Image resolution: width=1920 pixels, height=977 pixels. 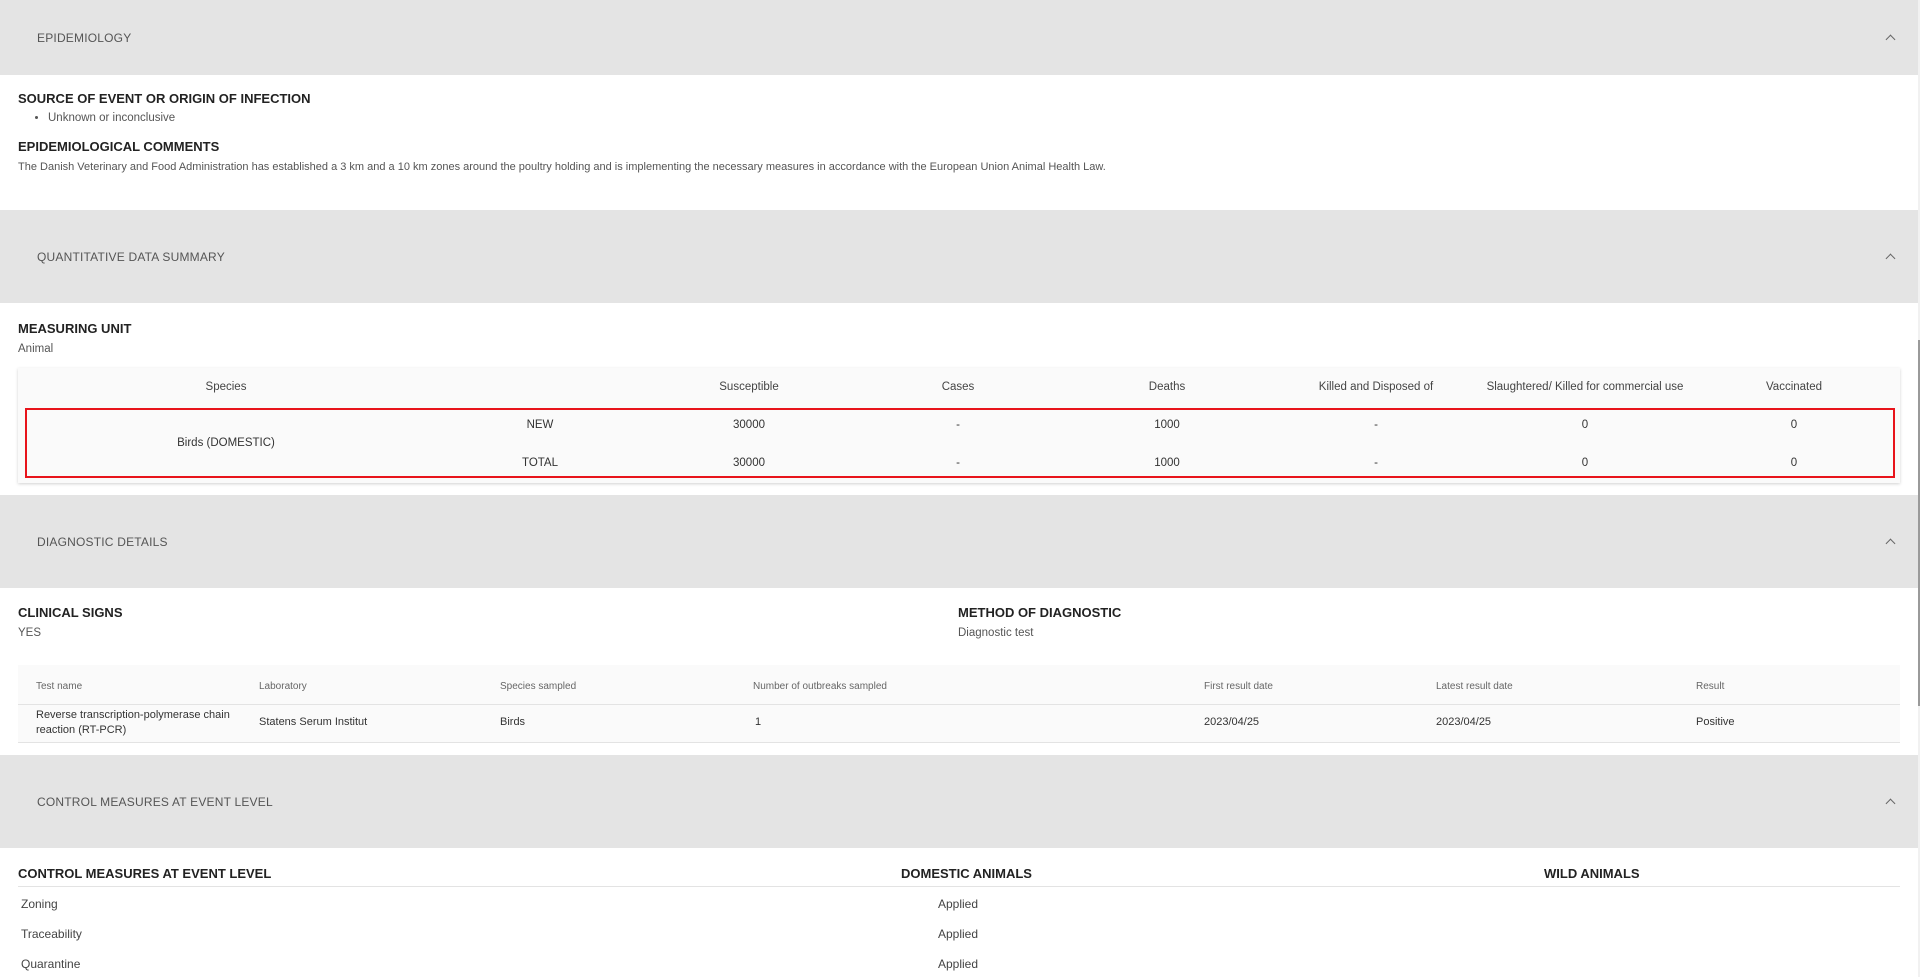 I want to click on total-susceptible: 30000, so click(x=749, y=463).